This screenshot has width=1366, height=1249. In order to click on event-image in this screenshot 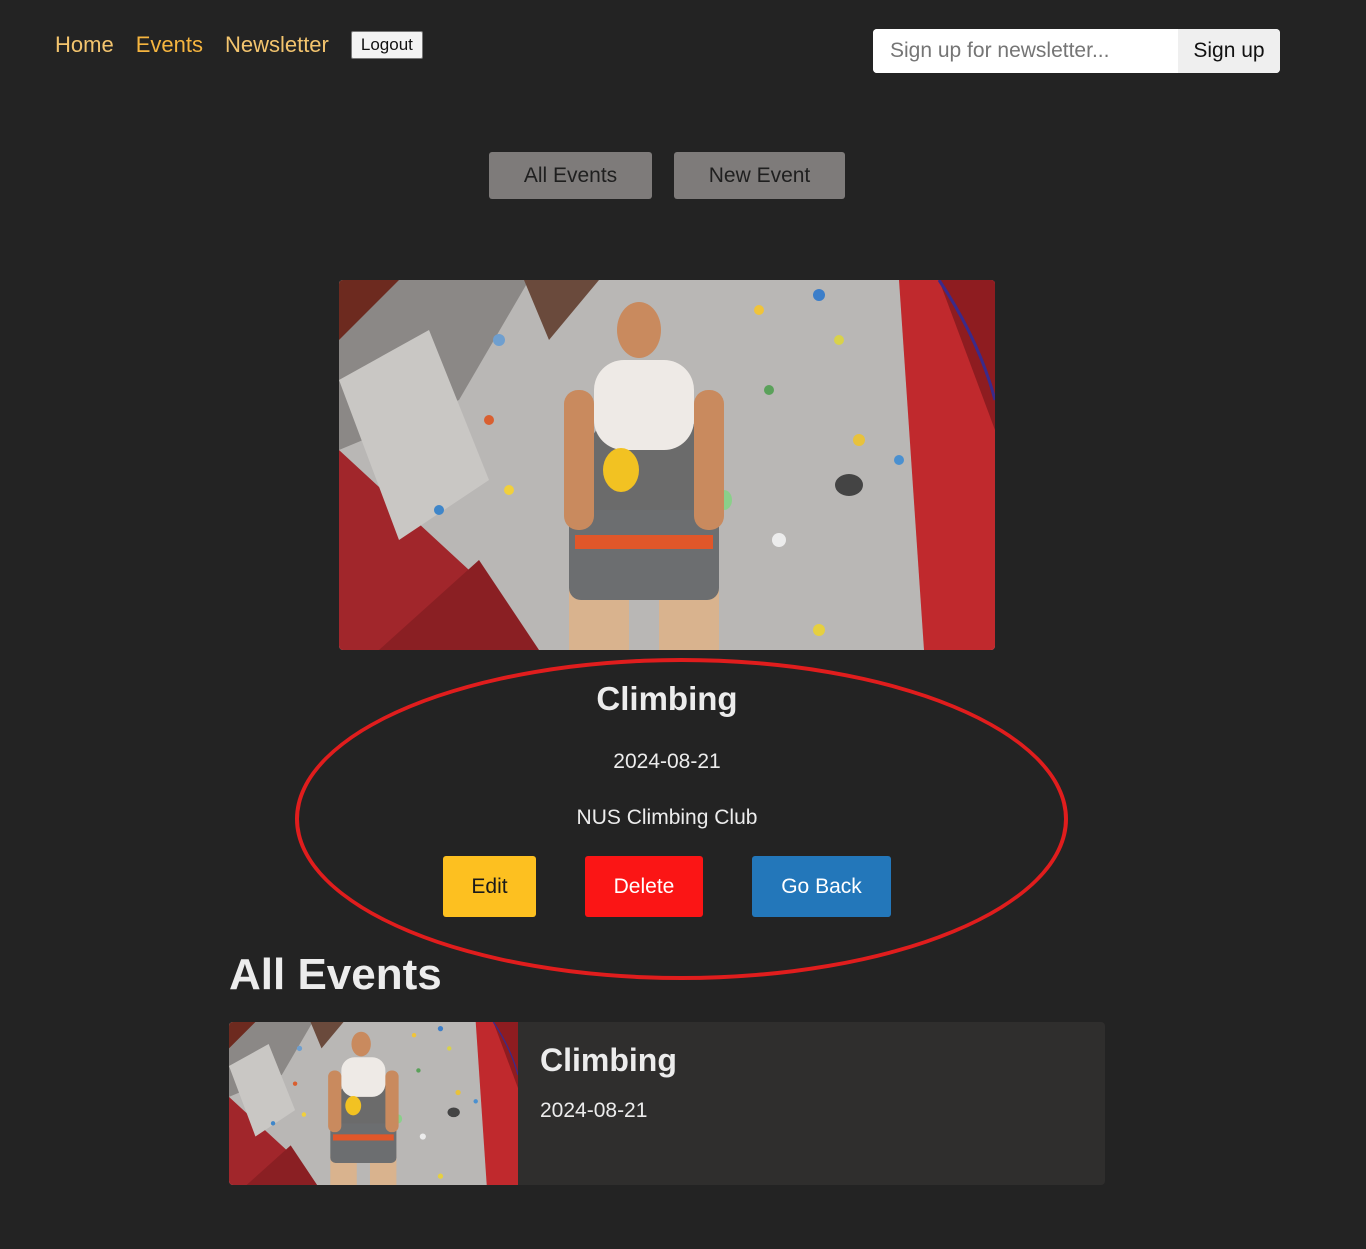, I will do `click(667, 465)`.